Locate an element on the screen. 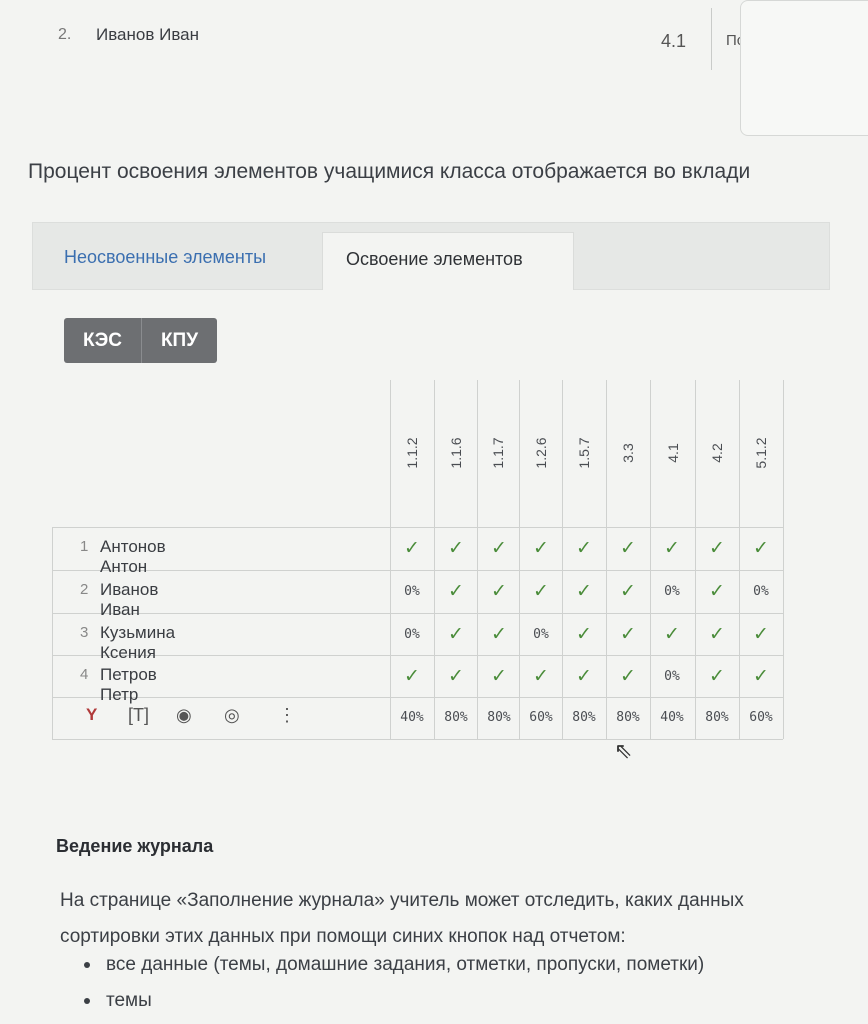 The height and width of the screenshot is (1024, 868). student-name: Кузьмина Ксения is located at coordinates (138, 642).